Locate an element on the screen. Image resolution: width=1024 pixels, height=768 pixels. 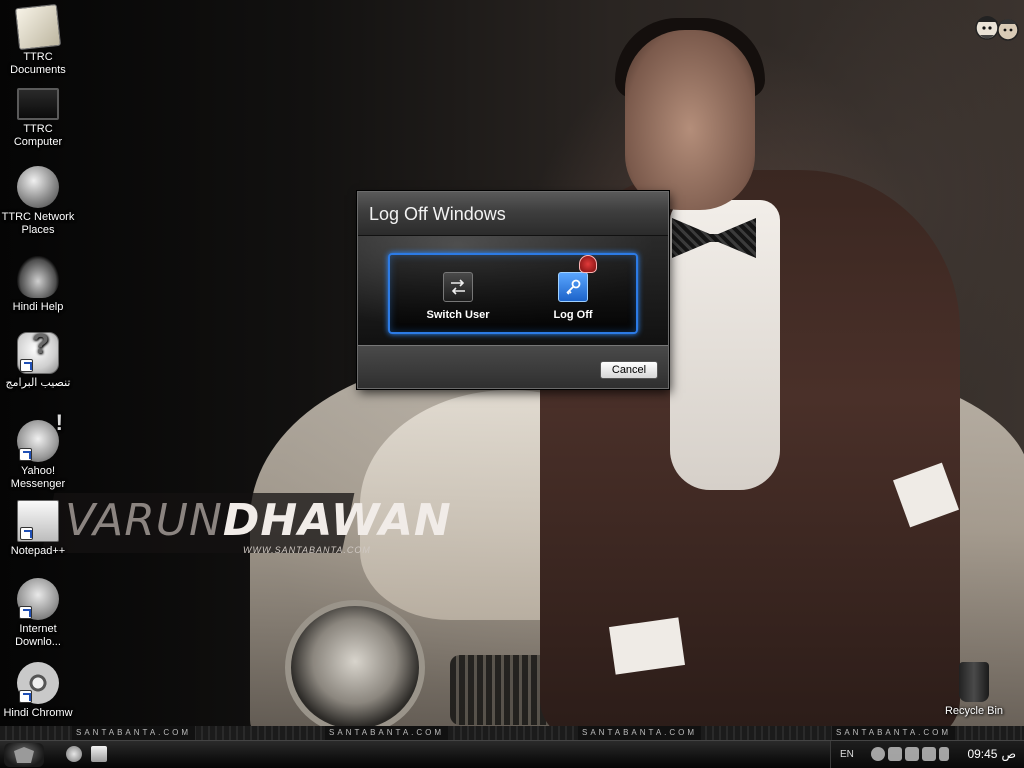
taskbar: EN 09:45 ص is located at coordinates (512, 754).